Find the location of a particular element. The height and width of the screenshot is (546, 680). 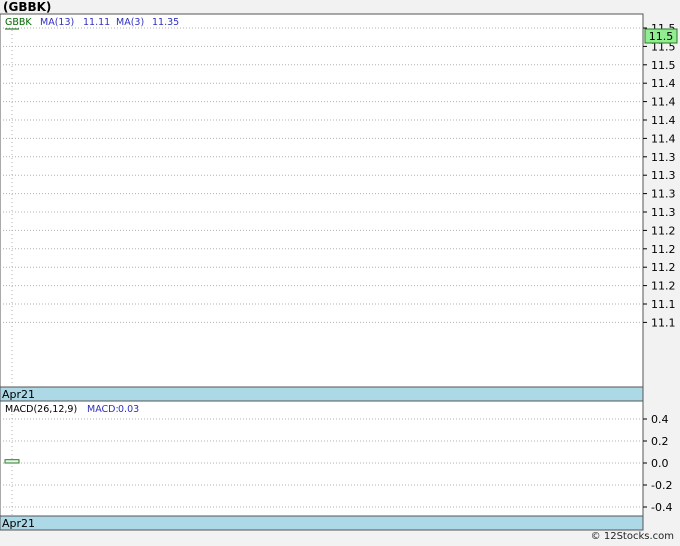

price-date-band: Apr21 is located at coordinates (322, 394).